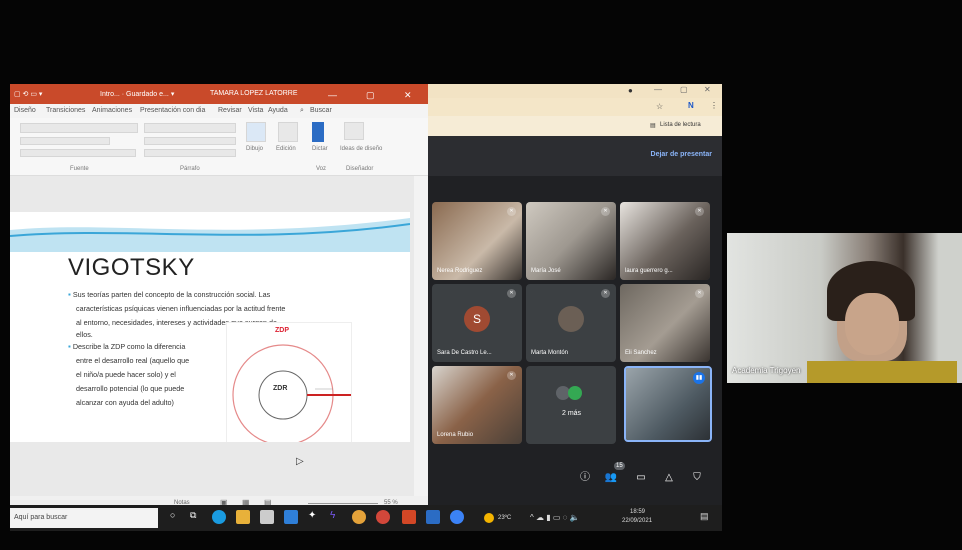  What do you see at coordinates (704, 516) in the screenshot?
I see `notifications-icon: ▤` at bounding box center [704, 516].